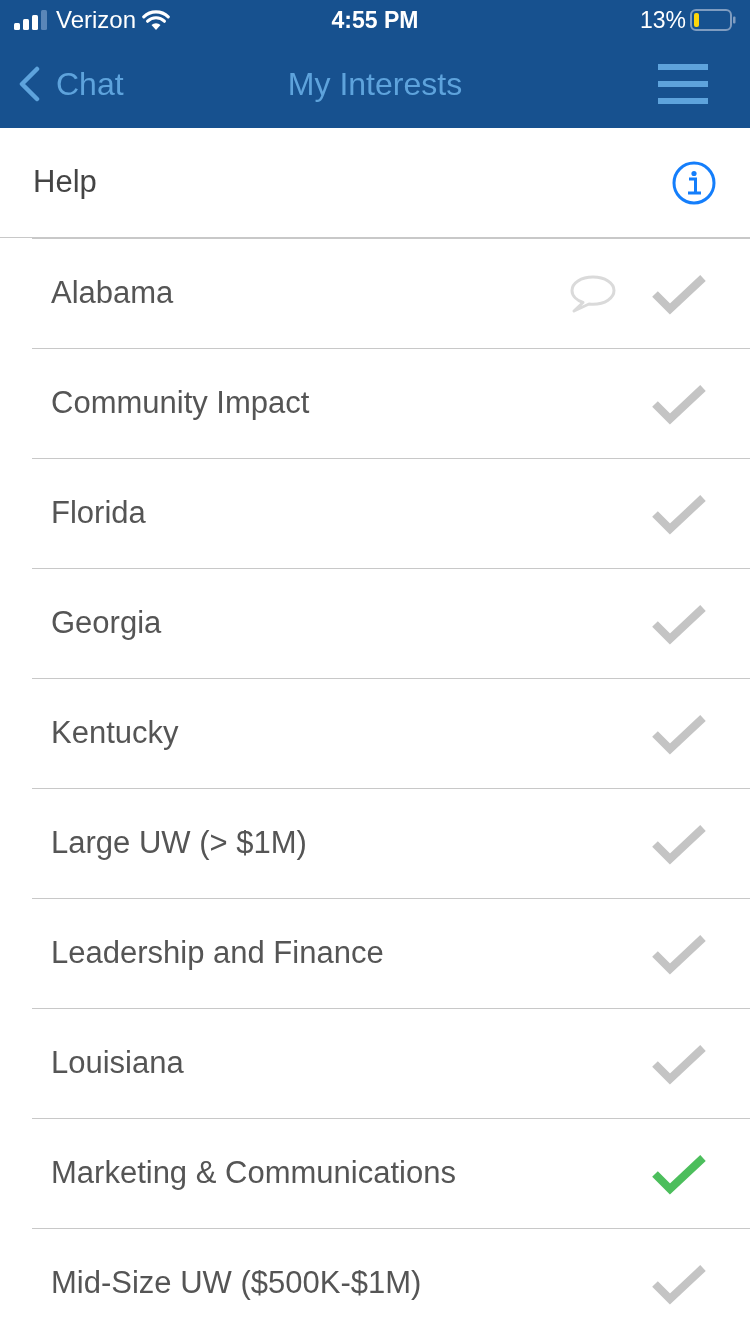  What do you see at coordinates (98, 513) in the screenshot?
I see `interest-label: Florida` at bounding box center [98, 513].